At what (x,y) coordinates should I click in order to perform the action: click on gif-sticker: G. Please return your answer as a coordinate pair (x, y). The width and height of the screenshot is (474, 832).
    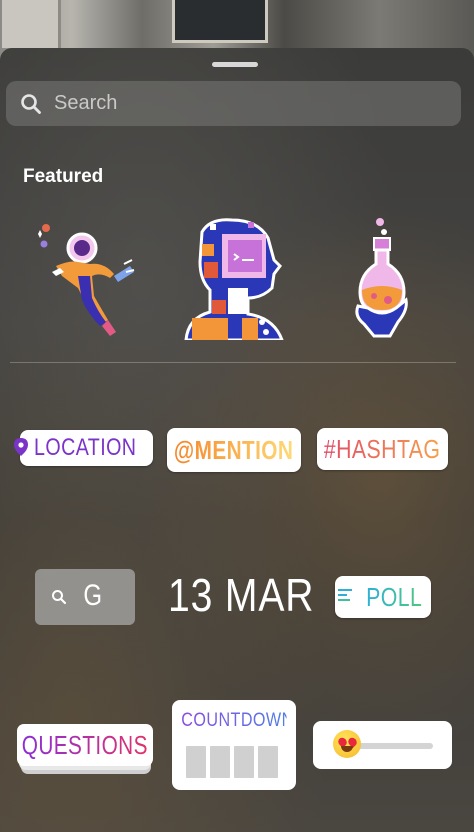
    Looking at the image, I should click on (85, 597).